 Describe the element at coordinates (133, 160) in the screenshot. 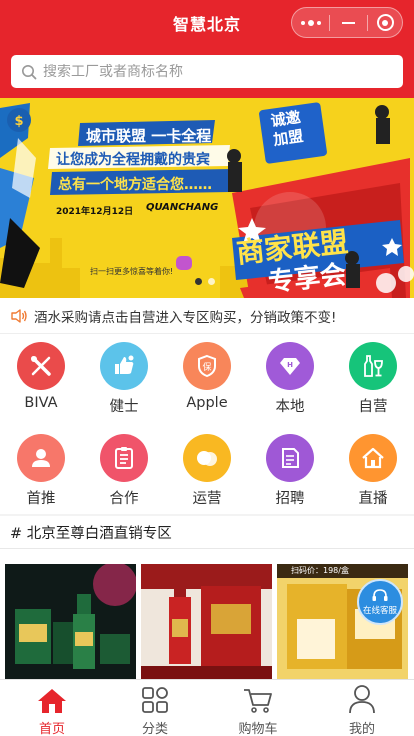

I see `banner-line-2: 让您成为全程拥戴的贵宾` at that location.